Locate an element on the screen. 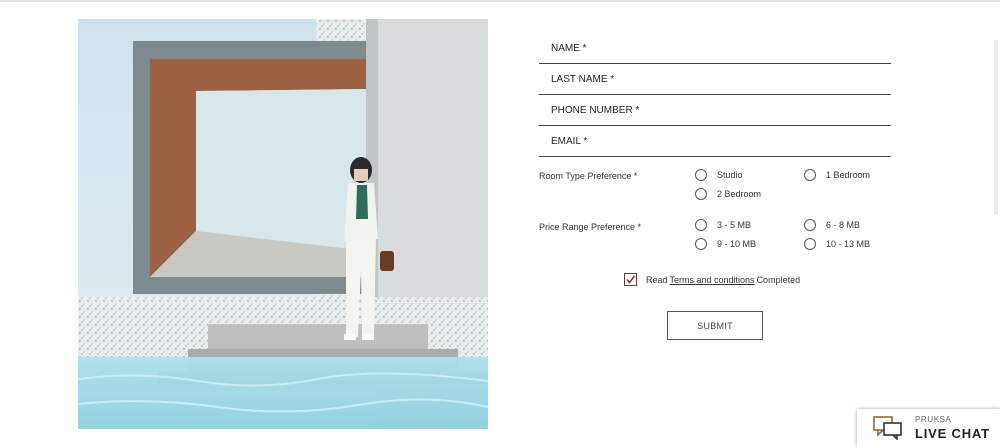 This screenshot has height=447, width=1000. email-input is located at coordinates (715, 141).